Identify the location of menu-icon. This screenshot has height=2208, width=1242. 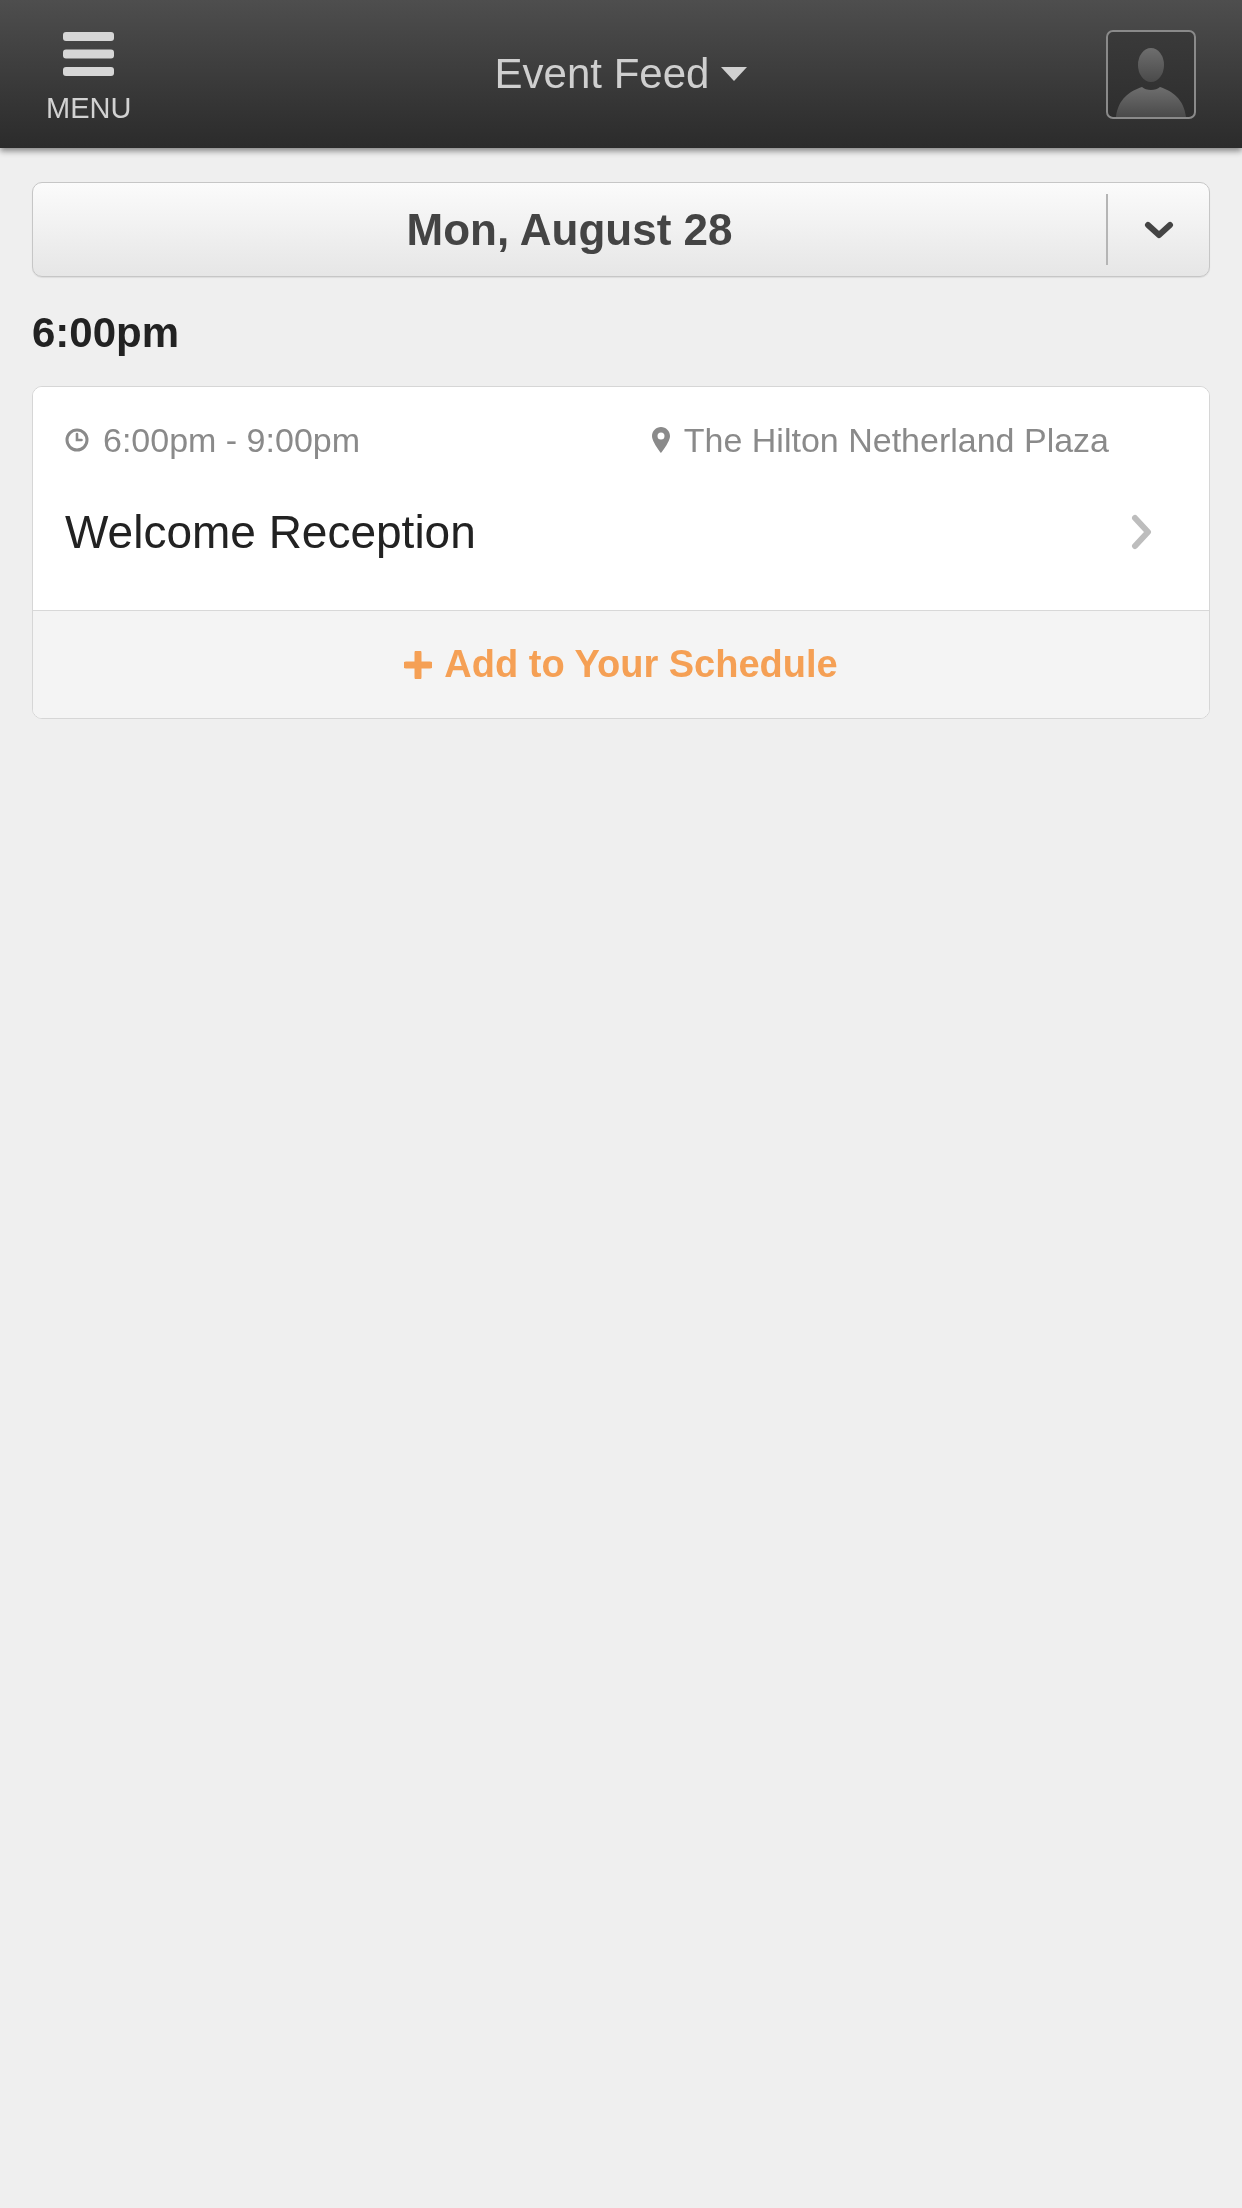
(89, 54).